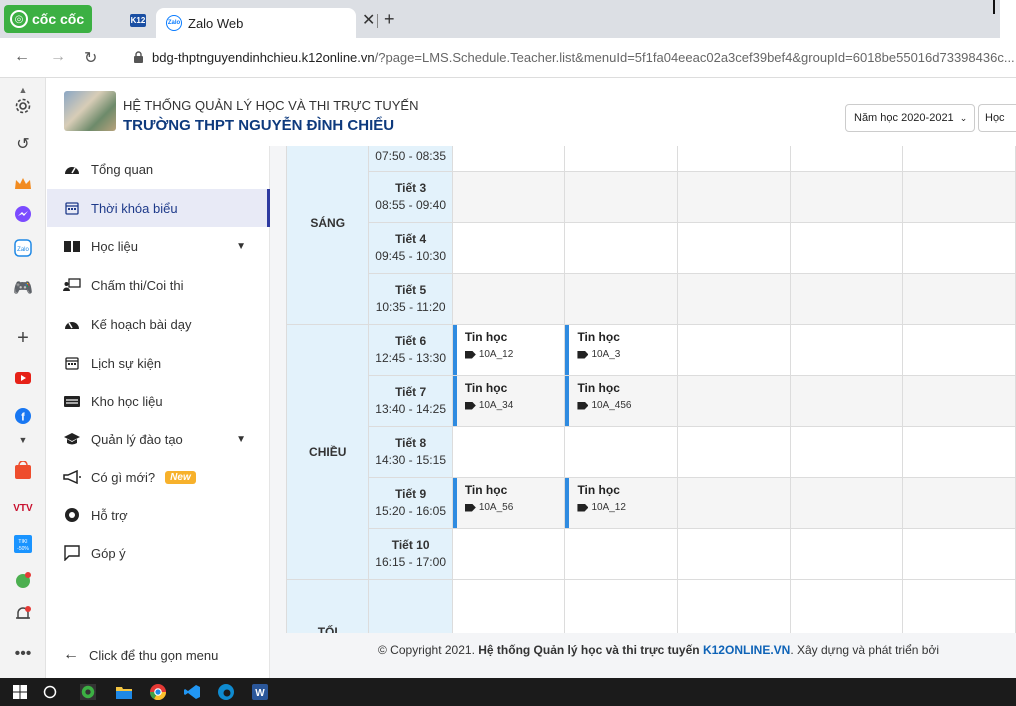 The image size is (1016, 706). Describe the element at coordinates (23, 440) in the screenshot. I see `scroll-down-icon: ▼` at that location.